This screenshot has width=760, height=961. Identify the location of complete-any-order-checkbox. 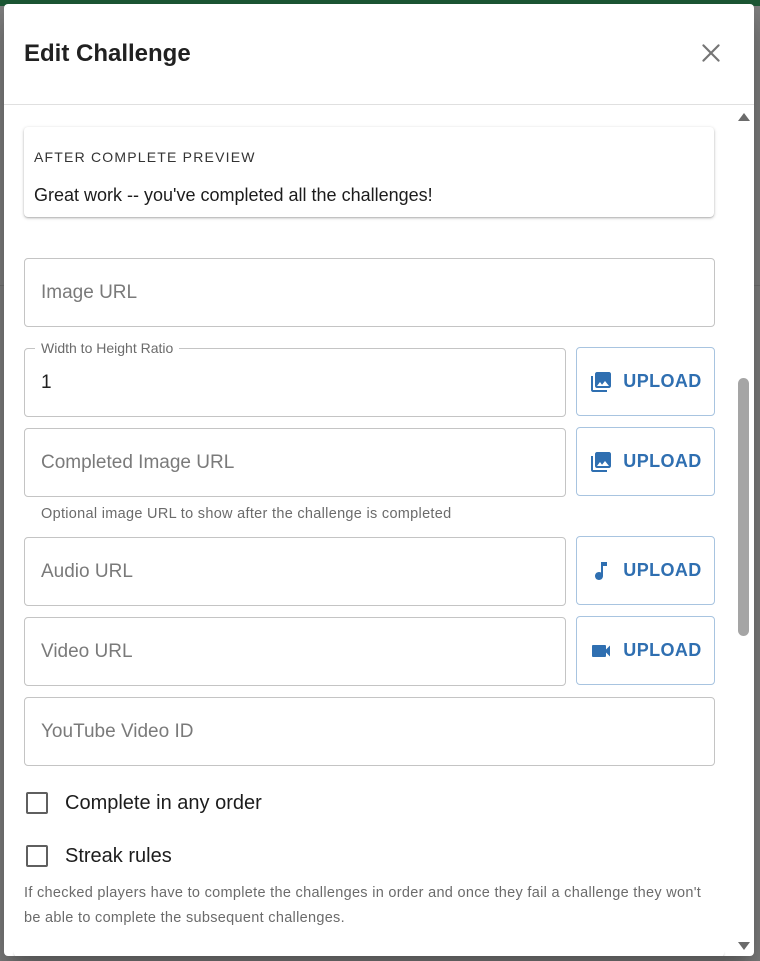
(37, 803).